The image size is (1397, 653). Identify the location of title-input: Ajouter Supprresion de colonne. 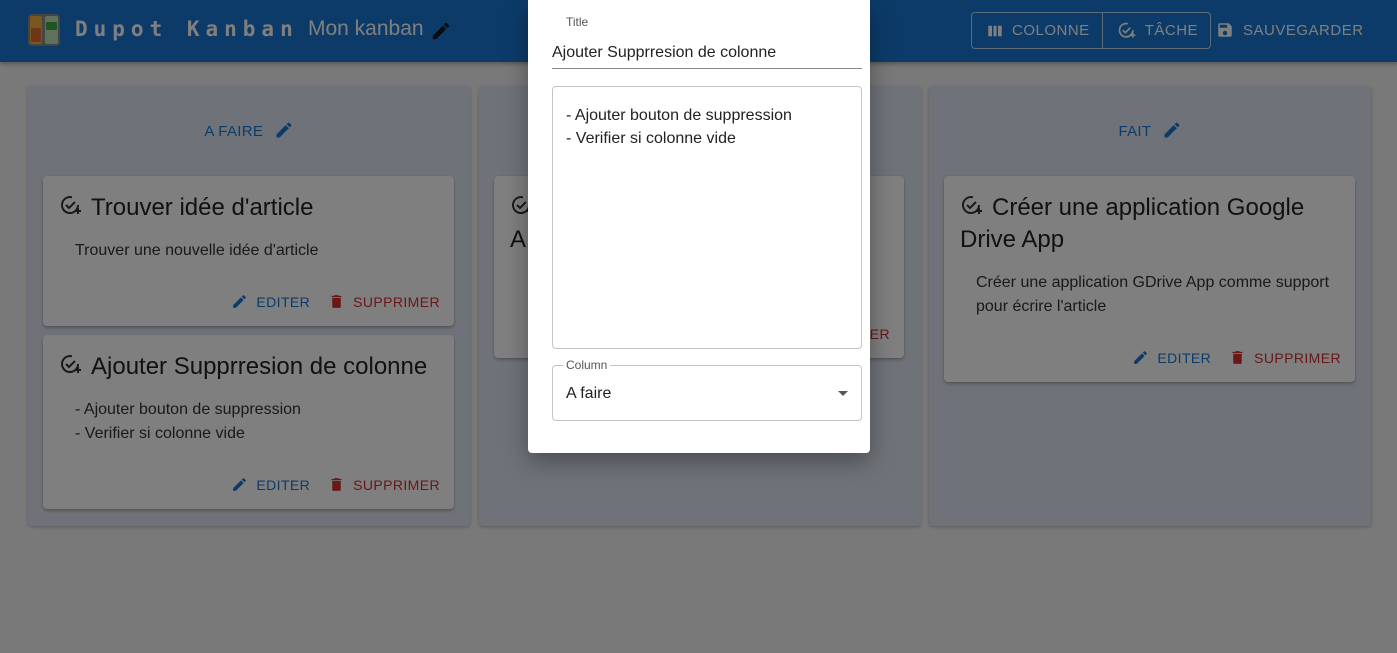
(664, 53).